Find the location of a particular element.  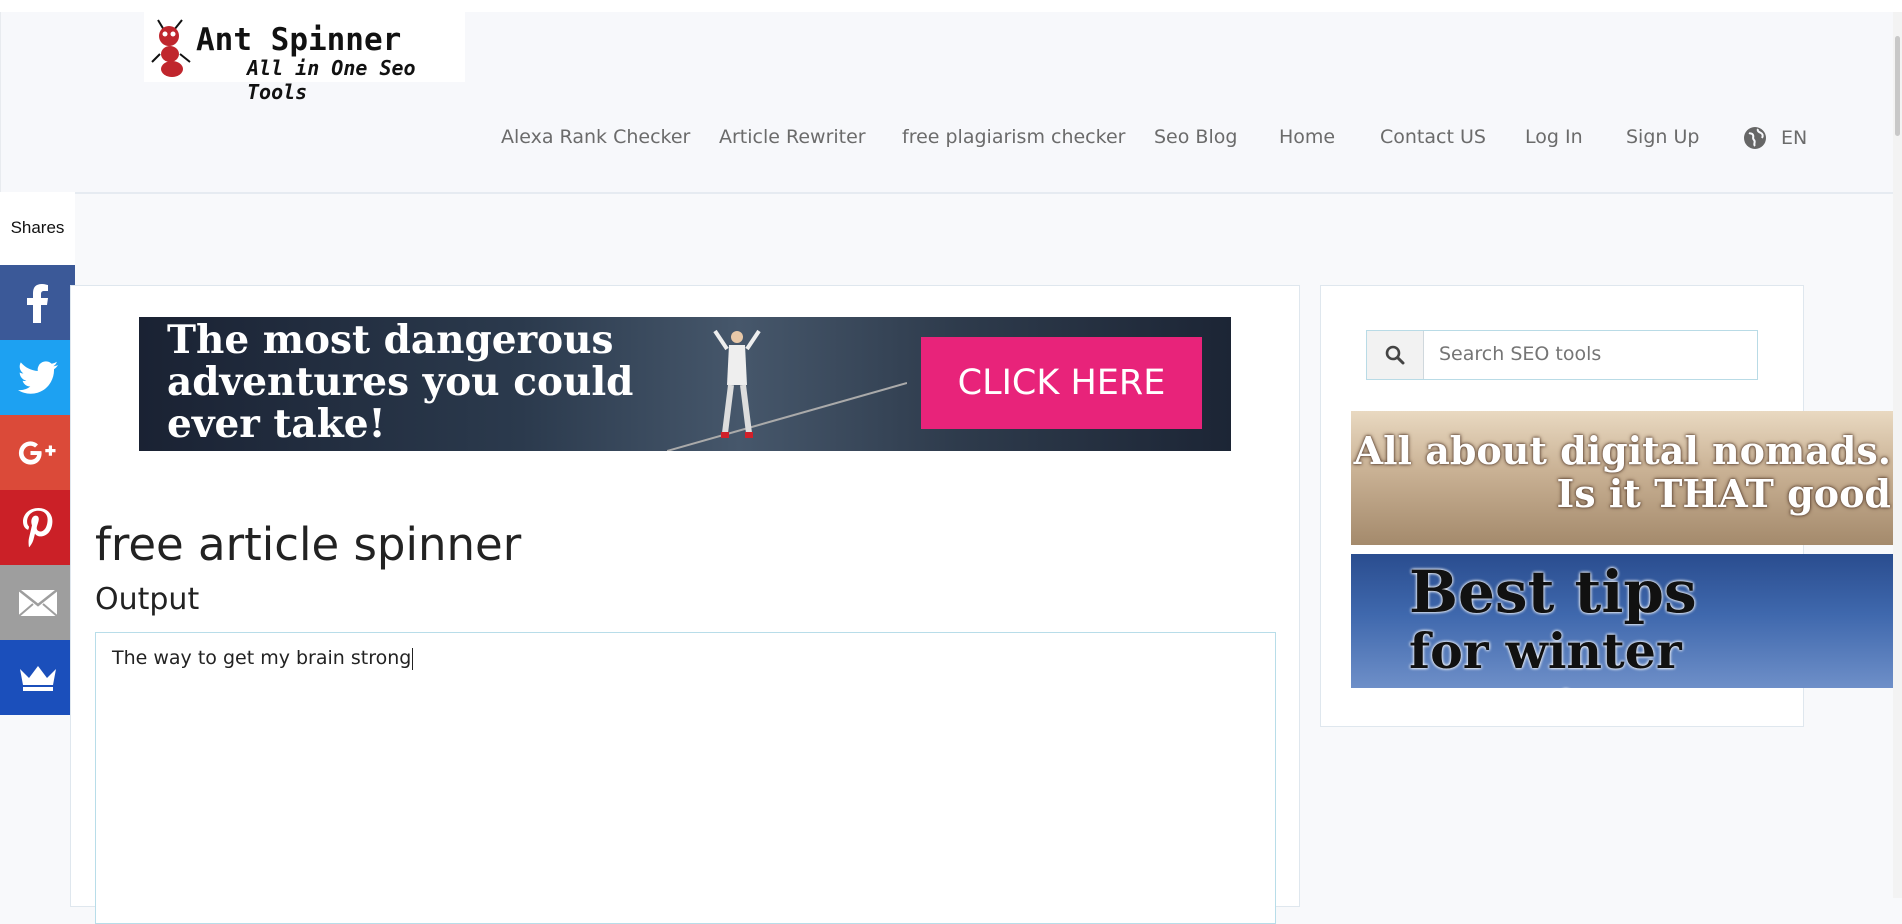

seo-tools-search is located at coordinates (1562, 355).